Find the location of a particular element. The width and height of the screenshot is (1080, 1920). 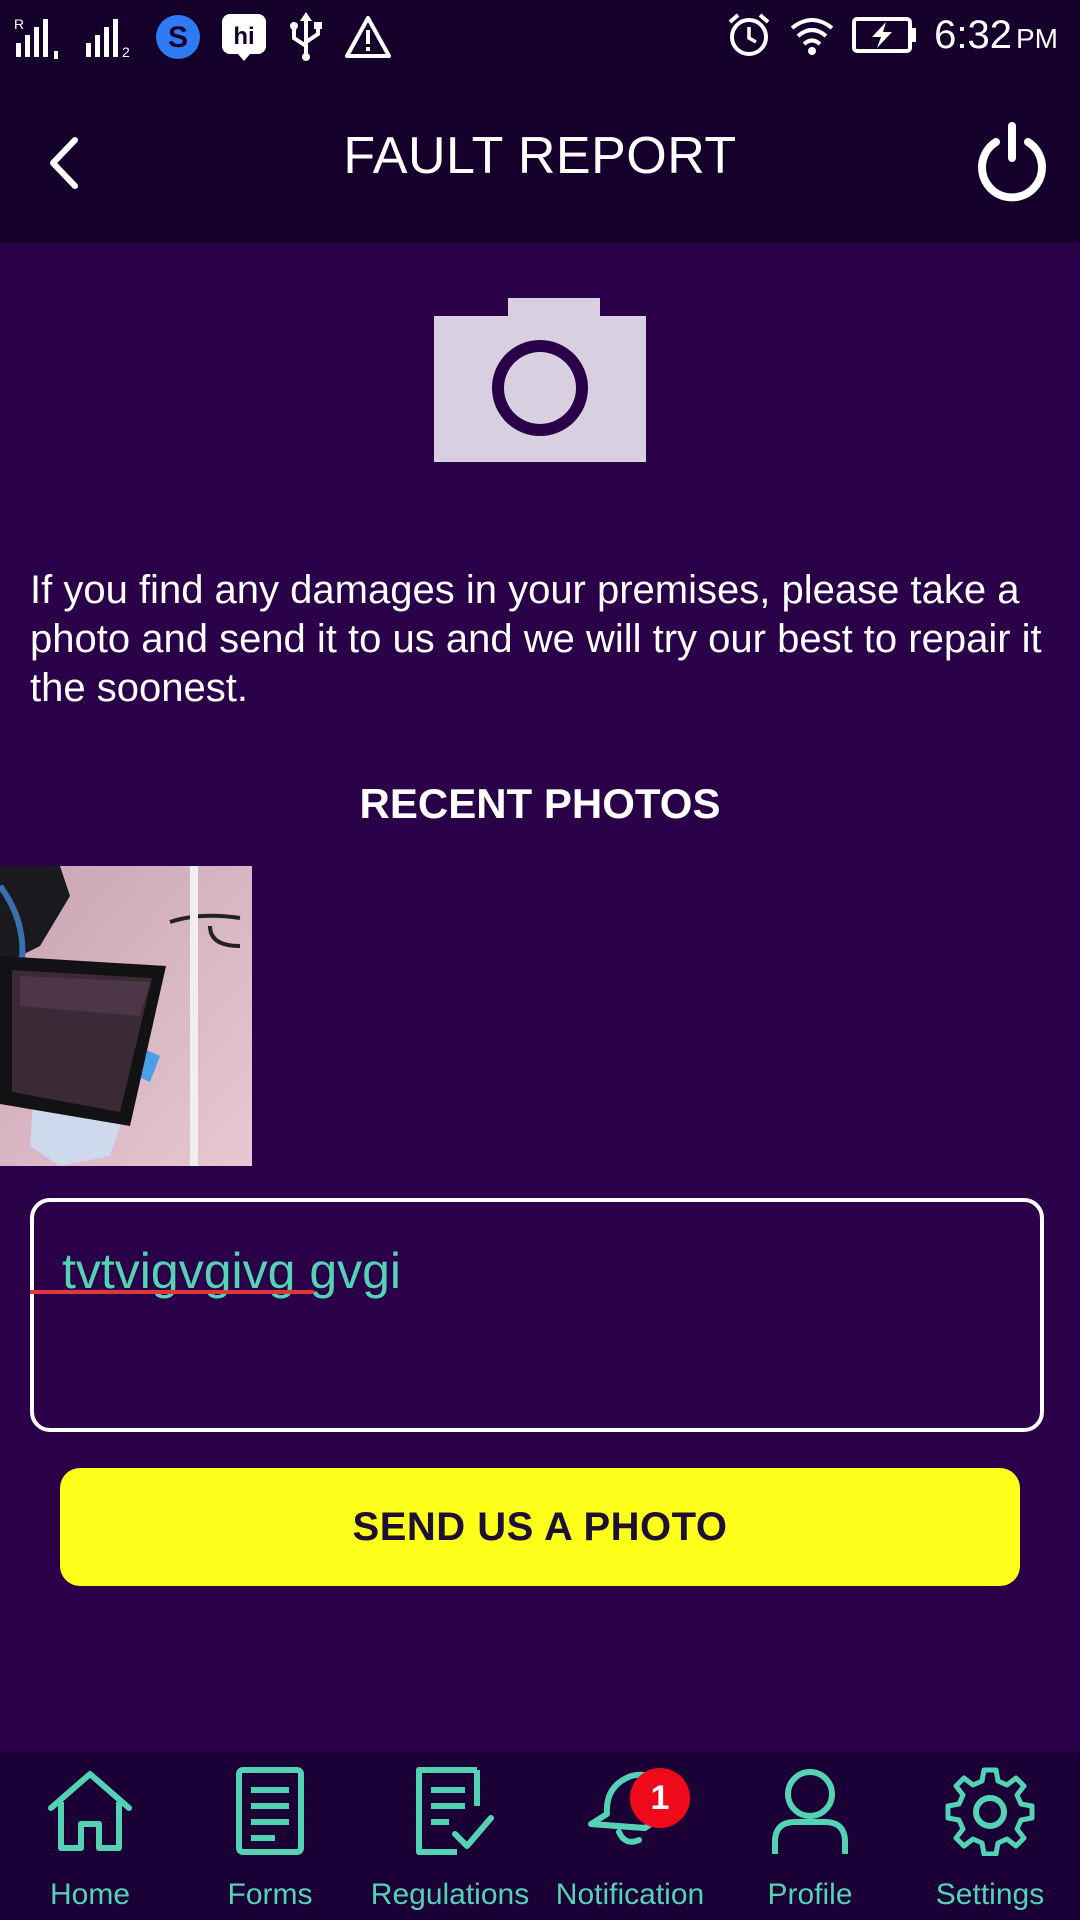

back-button is located at coordinates (64, 163).